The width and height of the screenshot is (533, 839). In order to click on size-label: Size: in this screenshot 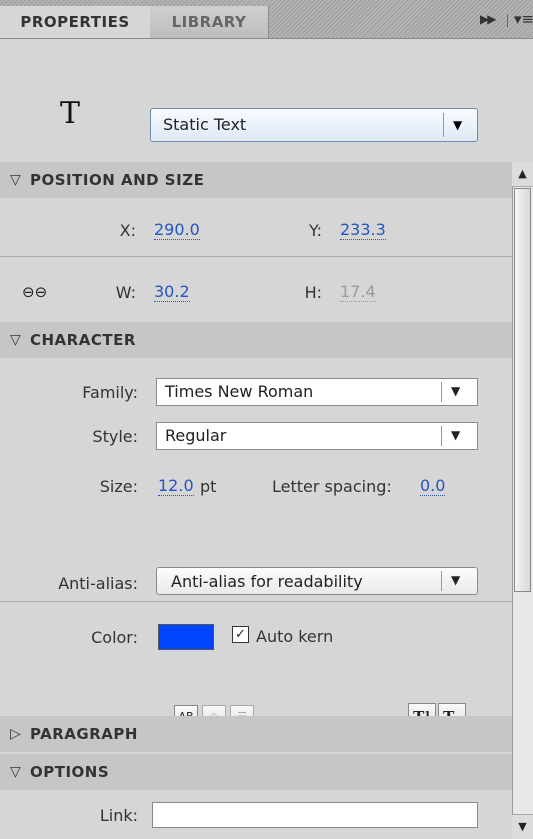, I will do `click(118, 486)`.